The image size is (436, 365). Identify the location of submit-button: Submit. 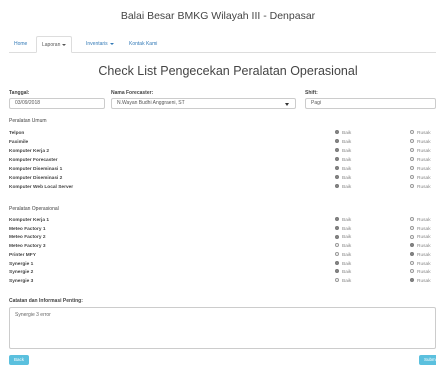
(427, 360).